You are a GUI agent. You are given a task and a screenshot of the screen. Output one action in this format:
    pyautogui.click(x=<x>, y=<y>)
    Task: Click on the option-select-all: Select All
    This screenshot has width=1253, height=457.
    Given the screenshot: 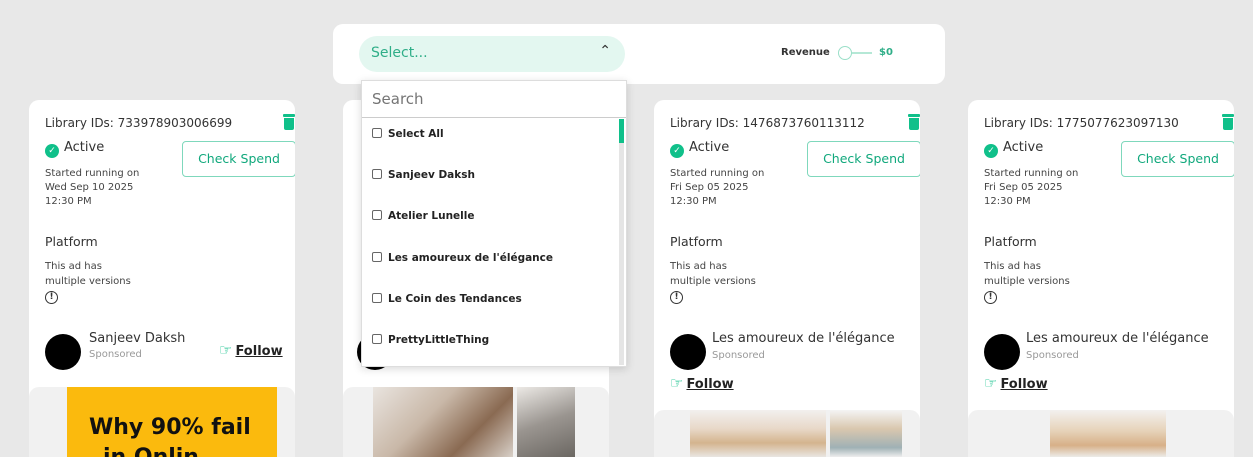 What is the action you would take?
    pyautogui.click(x=408, y=134)
    